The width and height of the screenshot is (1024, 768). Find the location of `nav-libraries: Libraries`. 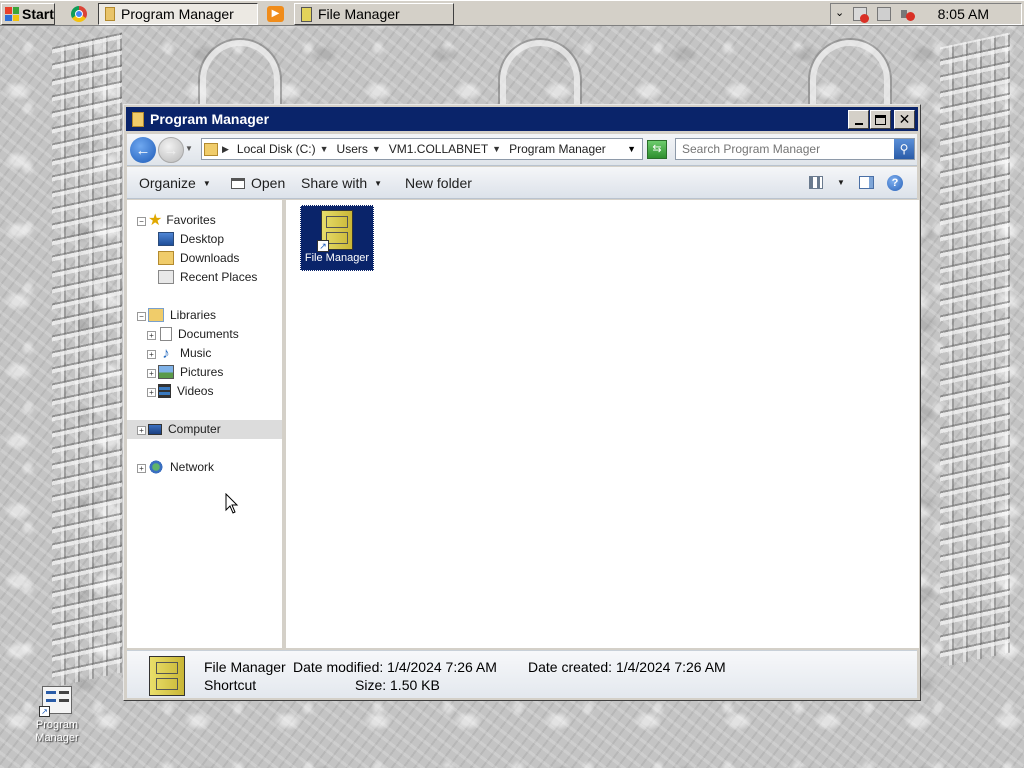

nav-libraries: Libraries is located at coordinates (182, 315).